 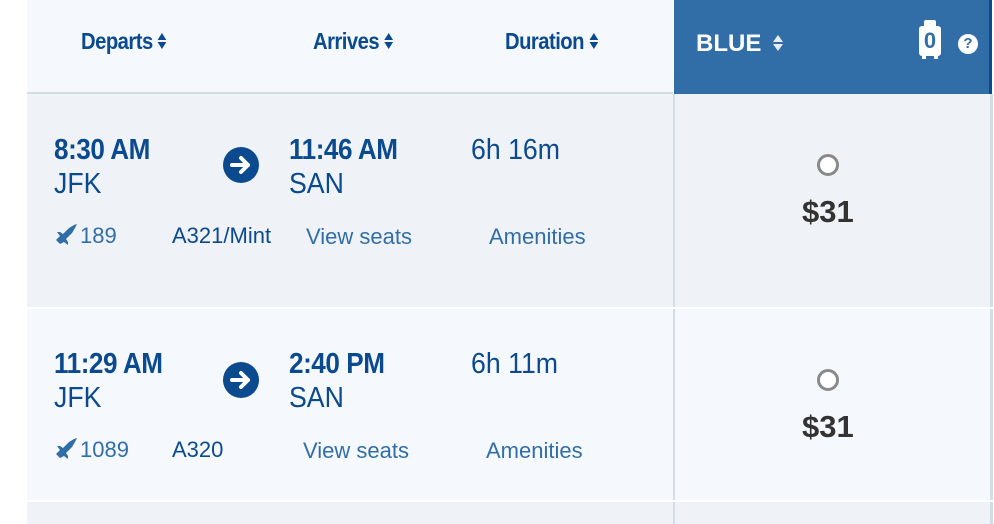 What do you see at coordinates (102, 150) in the screenshot?
I see `depart-time: 8:30 AM` at bounding box center [102, 150].